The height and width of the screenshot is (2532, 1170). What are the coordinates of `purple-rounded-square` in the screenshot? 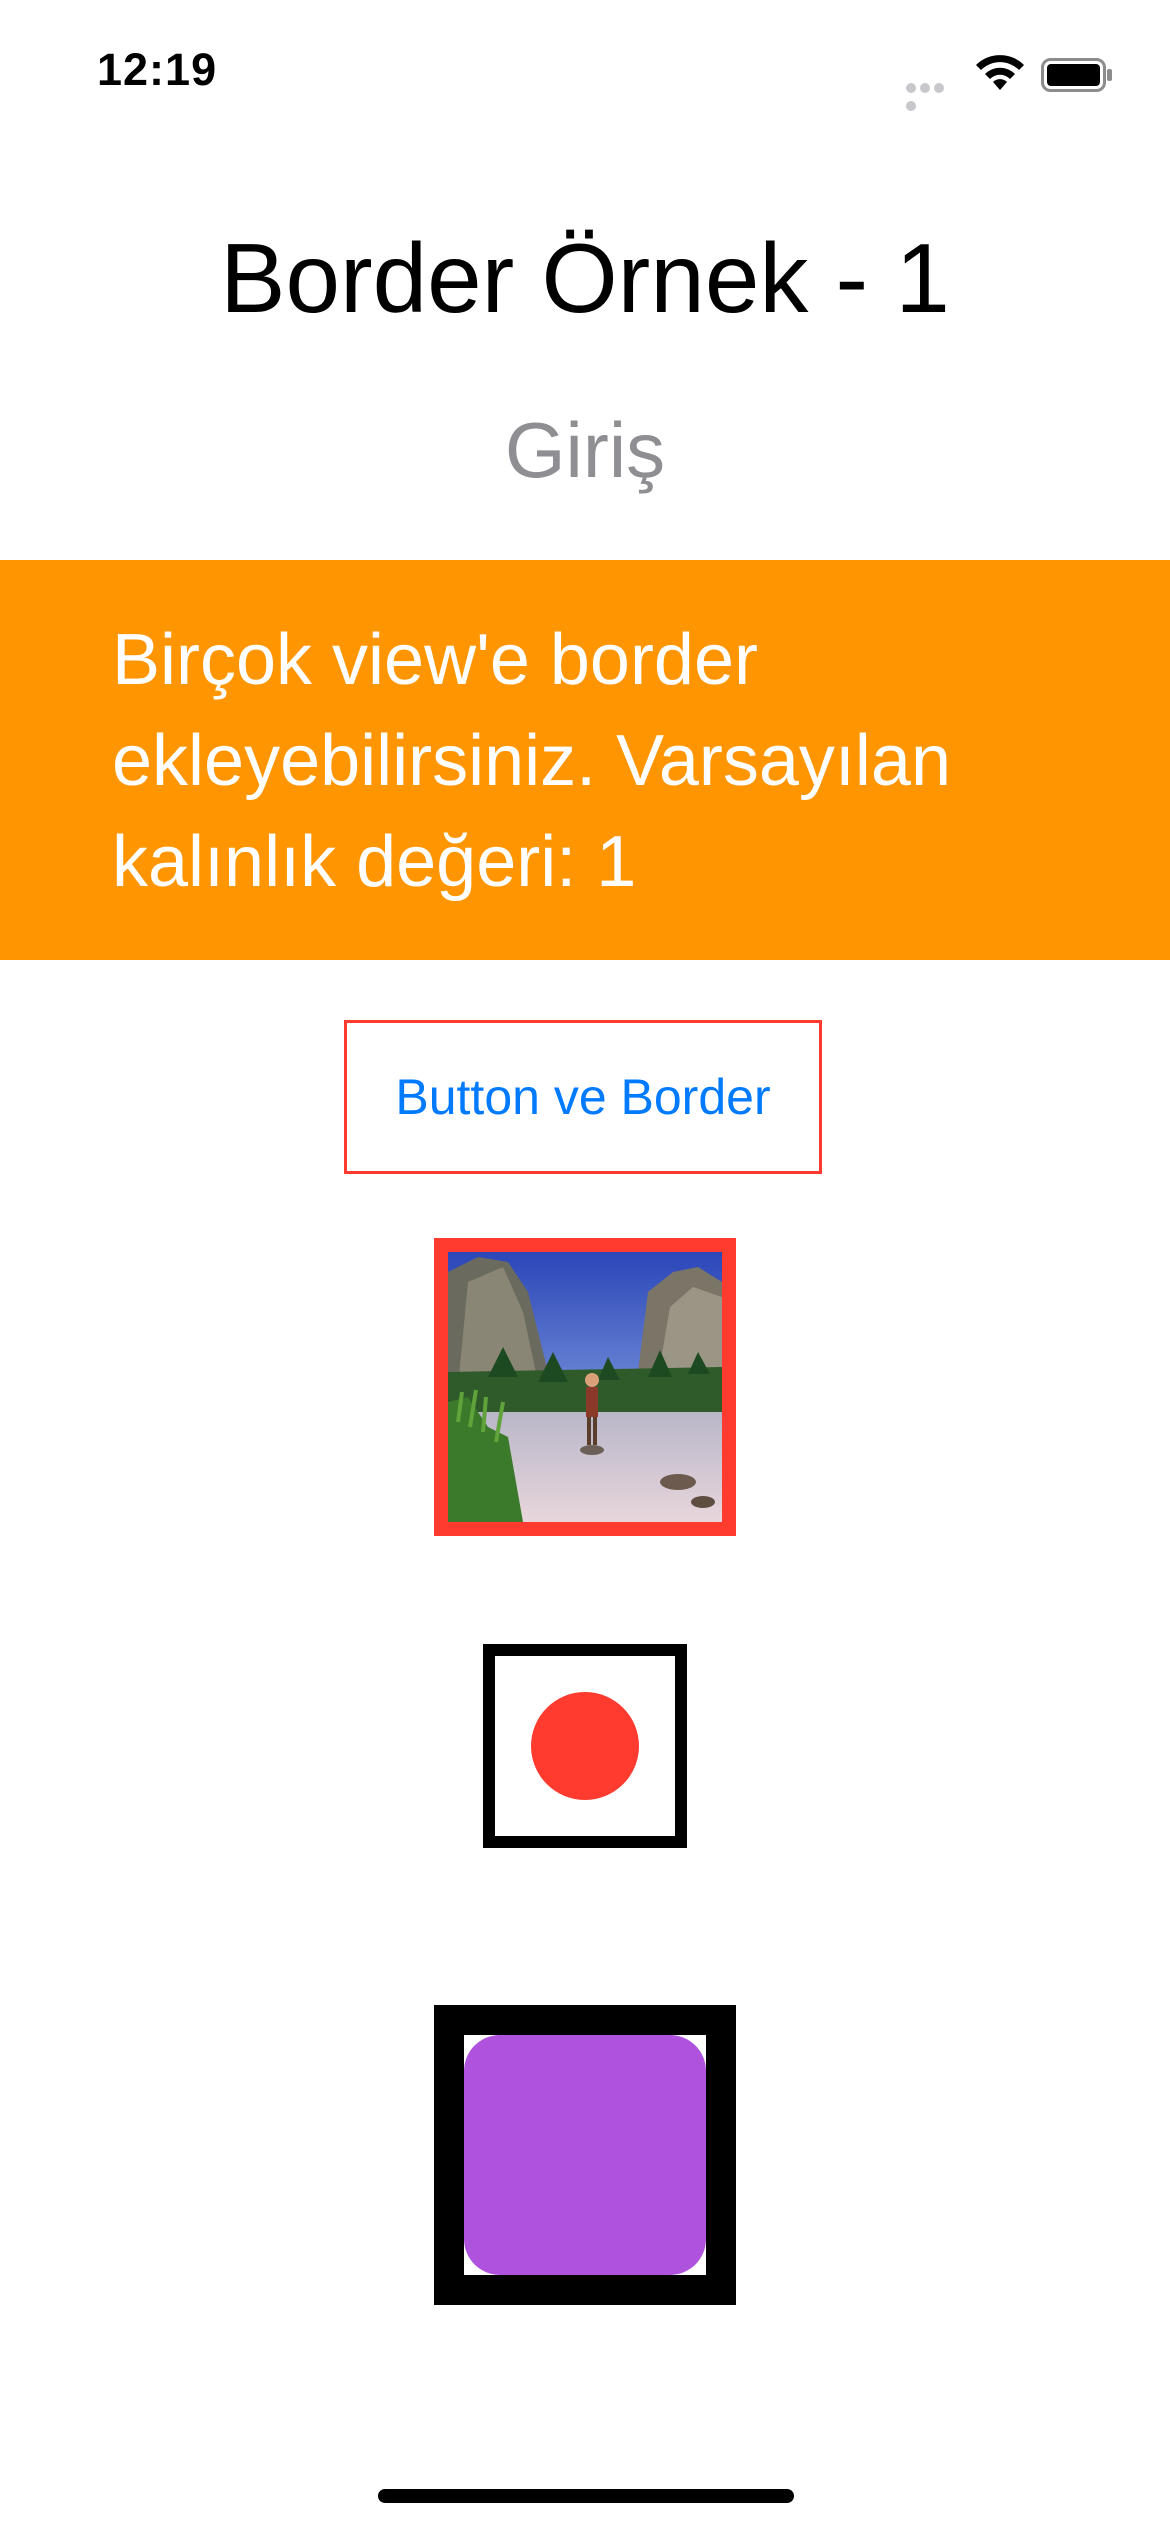 It's located at (585, 2155).